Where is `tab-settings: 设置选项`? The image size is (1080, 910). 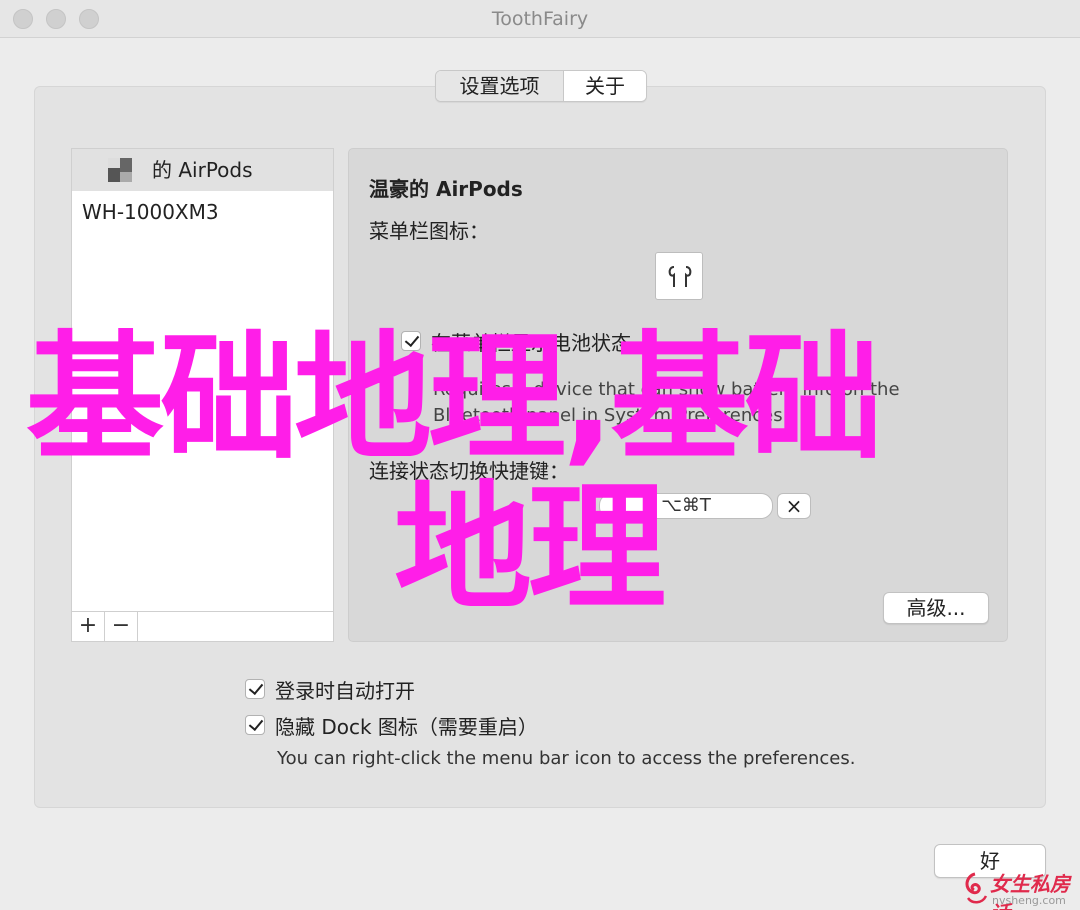 tab-settings: 设置选项 is located at coordinates (500, 86).